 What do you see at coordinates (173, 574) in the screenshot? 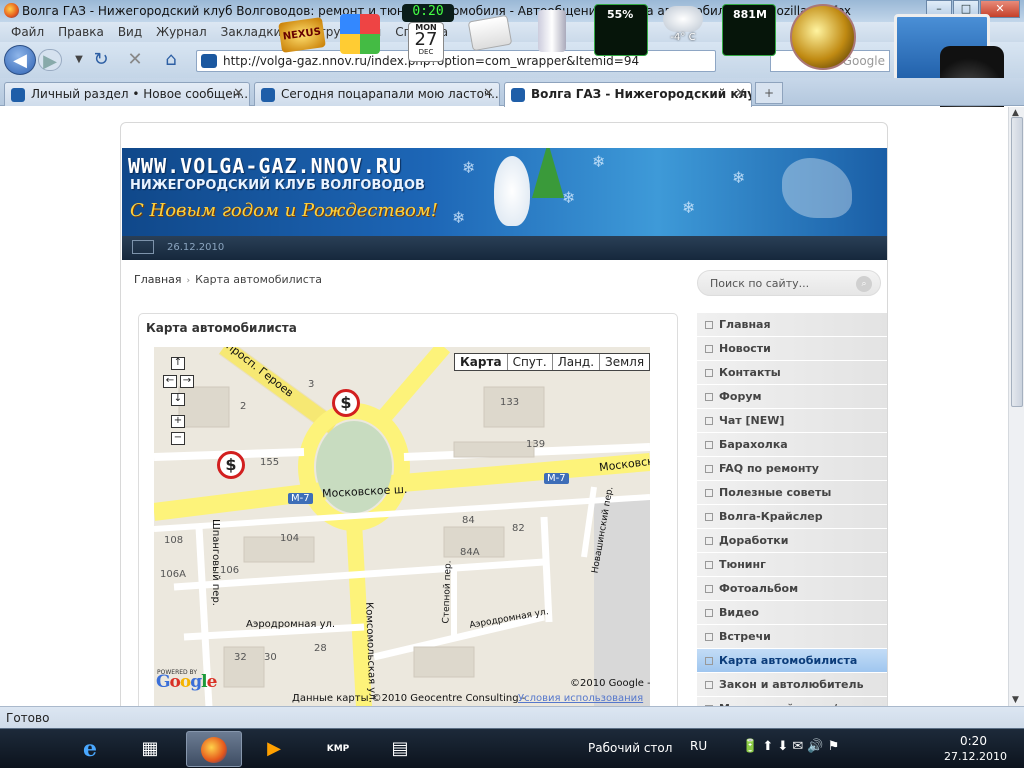
I see `house-number: 106А` at bounding box center [173, 574].